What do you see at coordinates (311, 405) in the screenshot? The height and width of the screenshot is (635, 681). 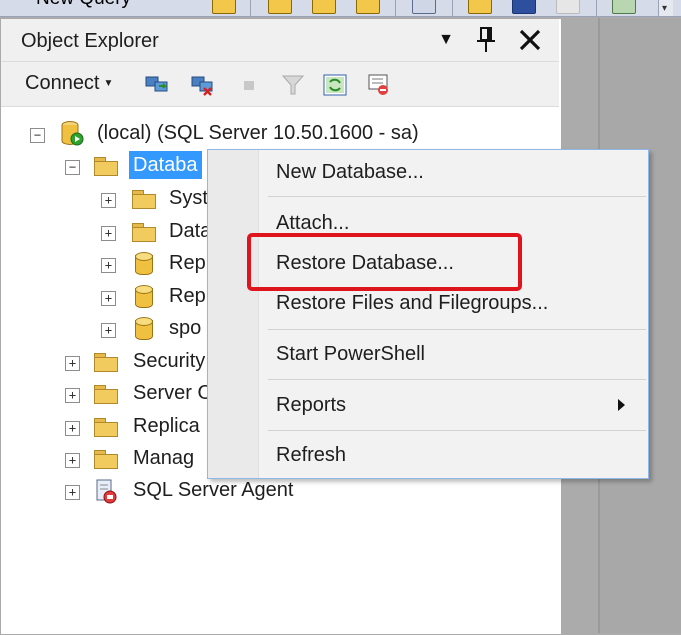 I see `menu-item-reports: Reports` at bounding box center [311, 405].